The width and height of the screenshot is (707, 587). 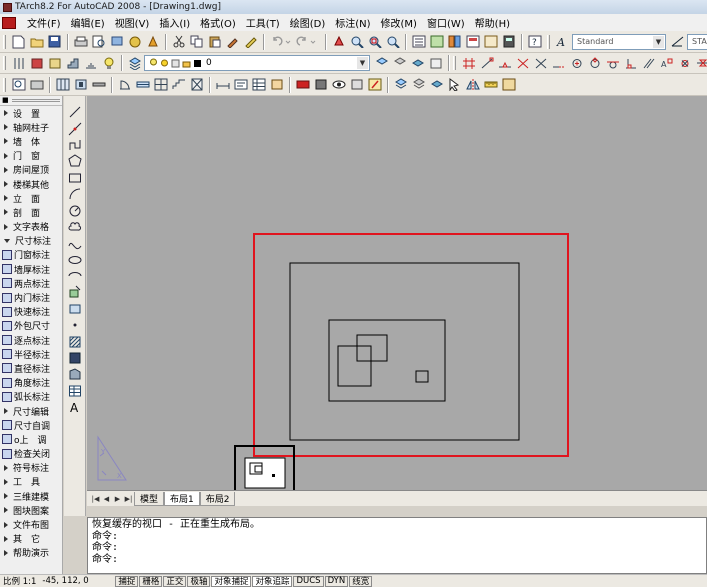 What do you see at coordinates (354, 366) in the screenshot?
I see `lower-square` at bounding box center [354, 366].